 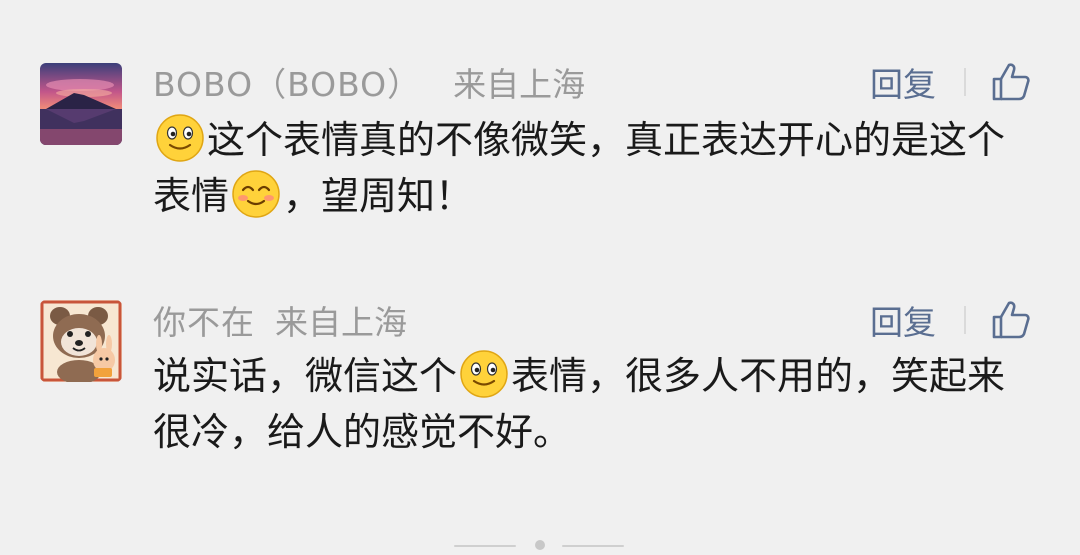 I want to click on comment-header: 你不在 来自上海, so click(x=280, y=320).